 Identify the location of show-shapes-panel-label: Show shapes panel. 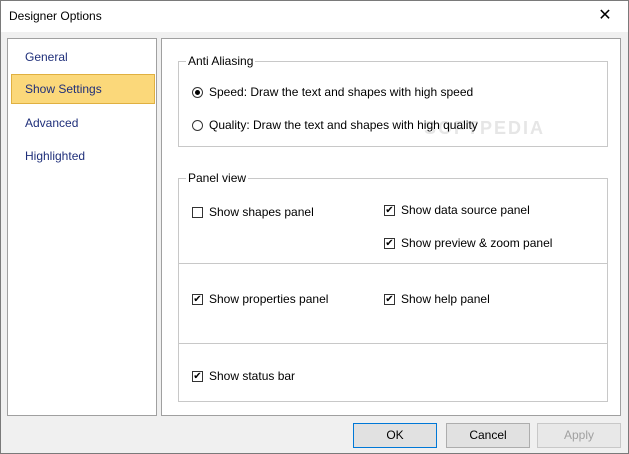
(261, 212).